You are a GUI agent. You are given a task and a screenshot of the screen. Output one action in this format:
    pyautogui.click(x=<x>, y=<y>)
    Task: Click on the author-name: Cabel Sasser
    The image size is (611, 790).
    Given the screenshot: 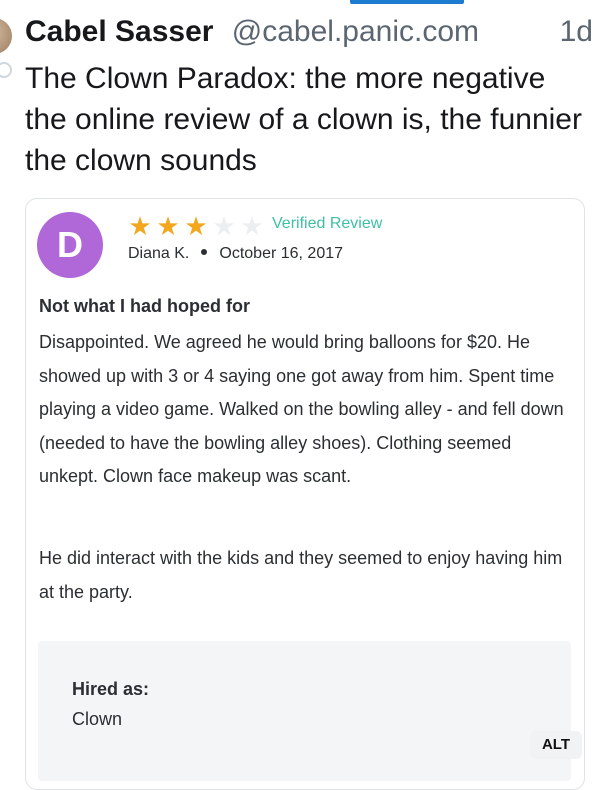 What is the action you would take?
    pyautogui.click(x=119, y=31)
    